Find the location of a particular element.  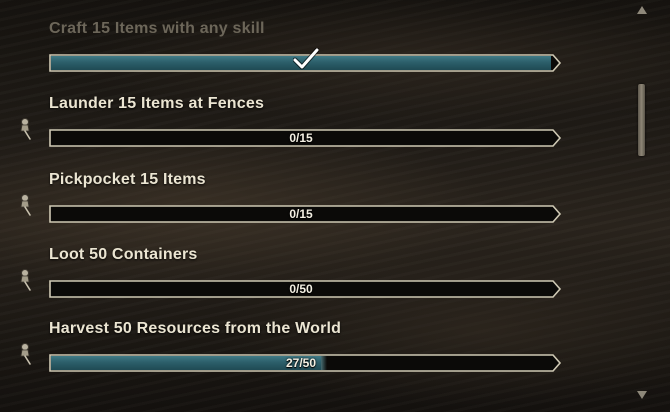

progress-bar: 0/50 is located at coordinates (305, 289).